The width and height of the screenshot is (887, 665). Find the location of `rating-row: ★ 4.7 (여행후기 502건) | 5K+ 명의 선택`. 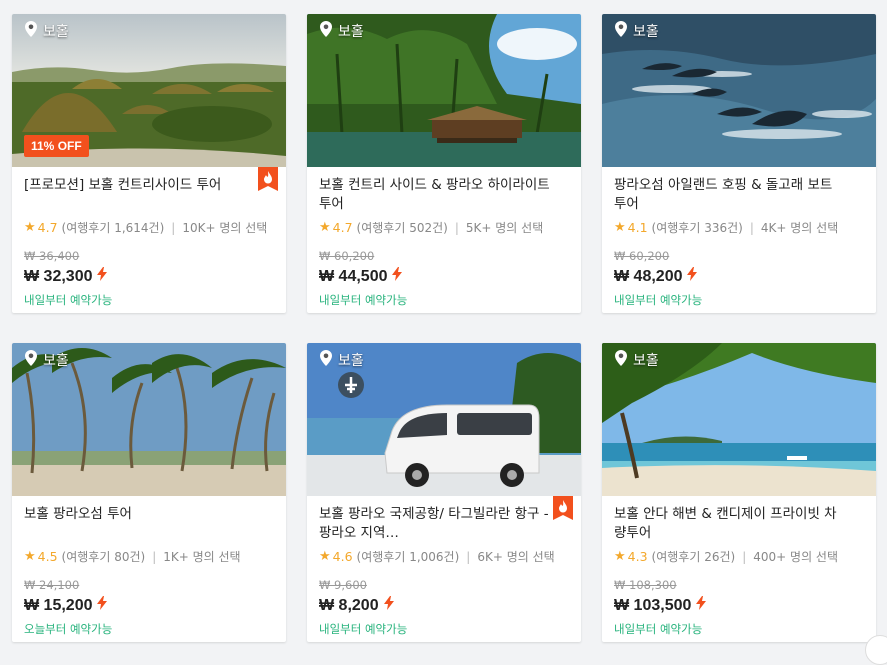

rating-row: ★ 4.7 (여행후기 502건) | 5K+ 명의 선택 is located at coordinates (435, 227).